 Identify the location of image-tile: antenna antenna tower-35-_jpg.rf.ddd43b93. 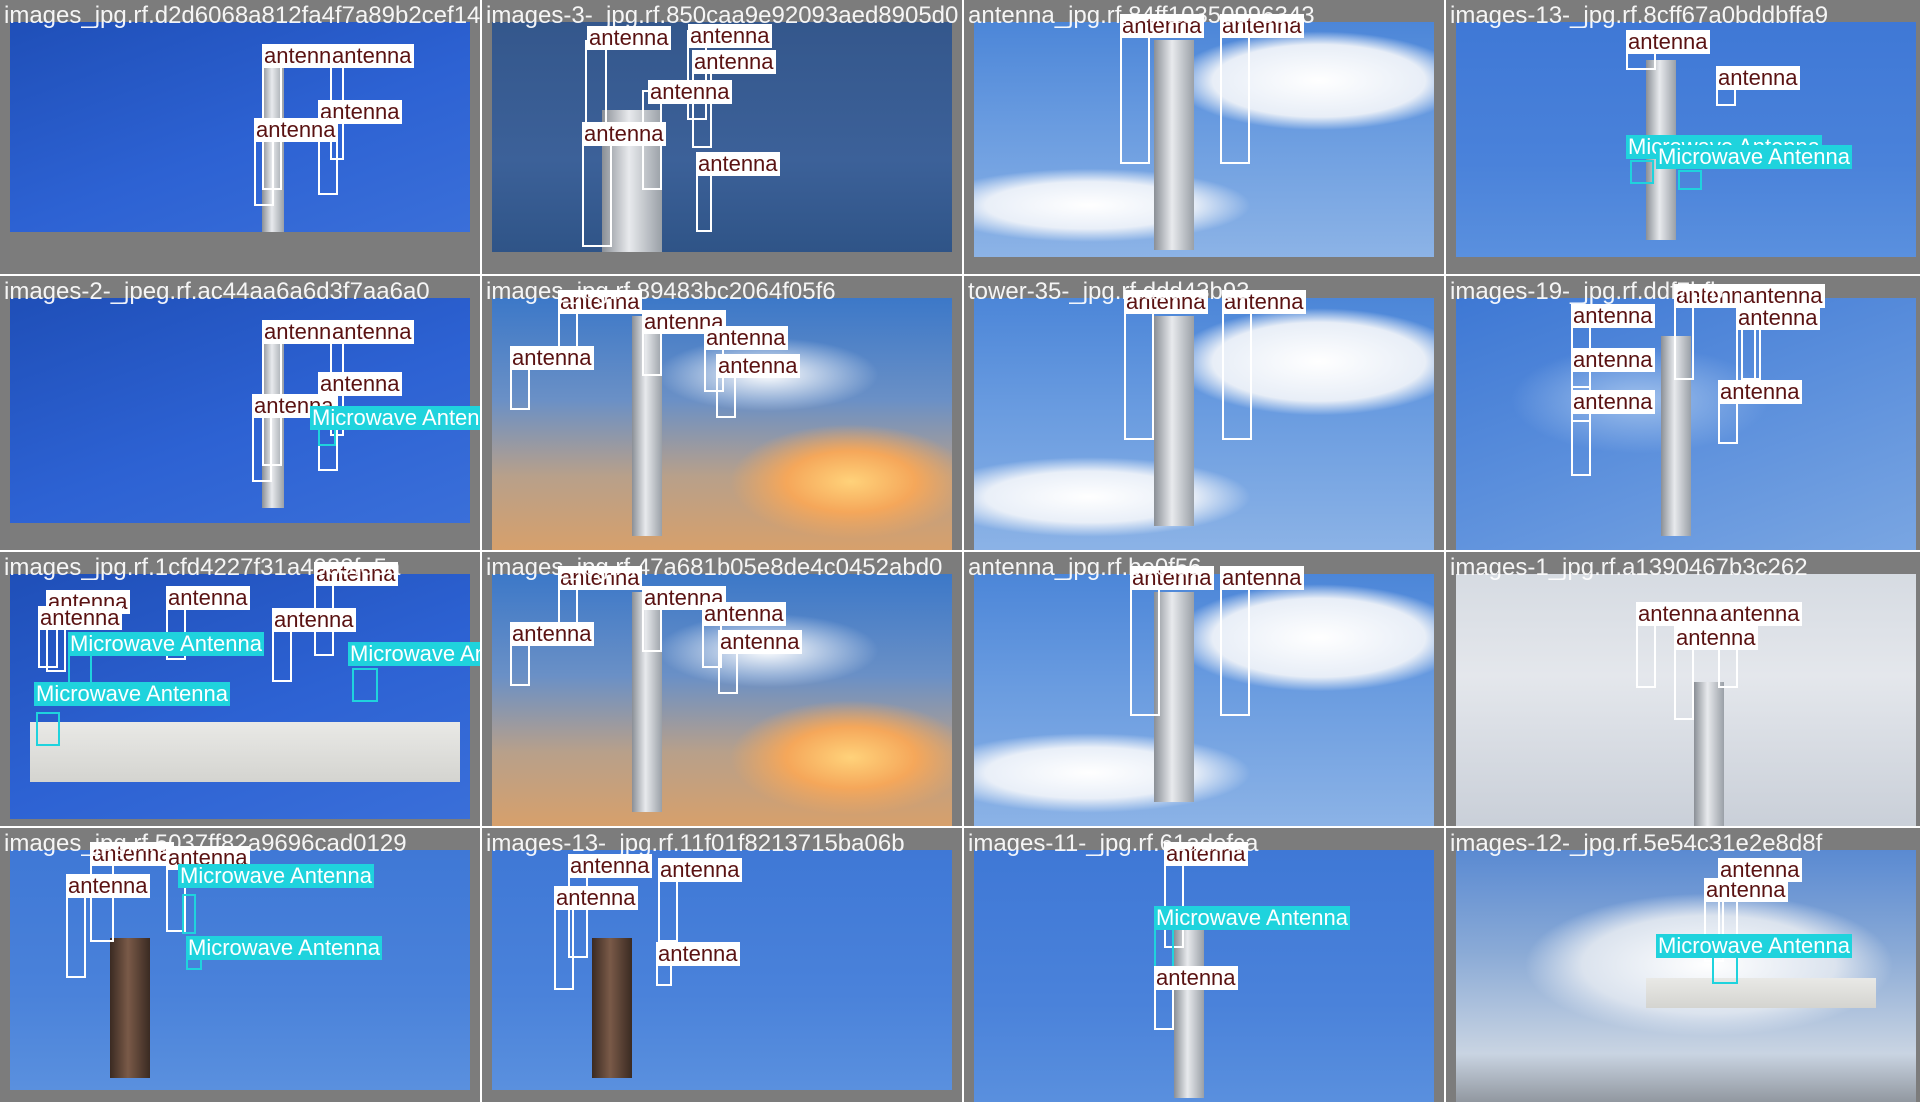
(1204, 413).